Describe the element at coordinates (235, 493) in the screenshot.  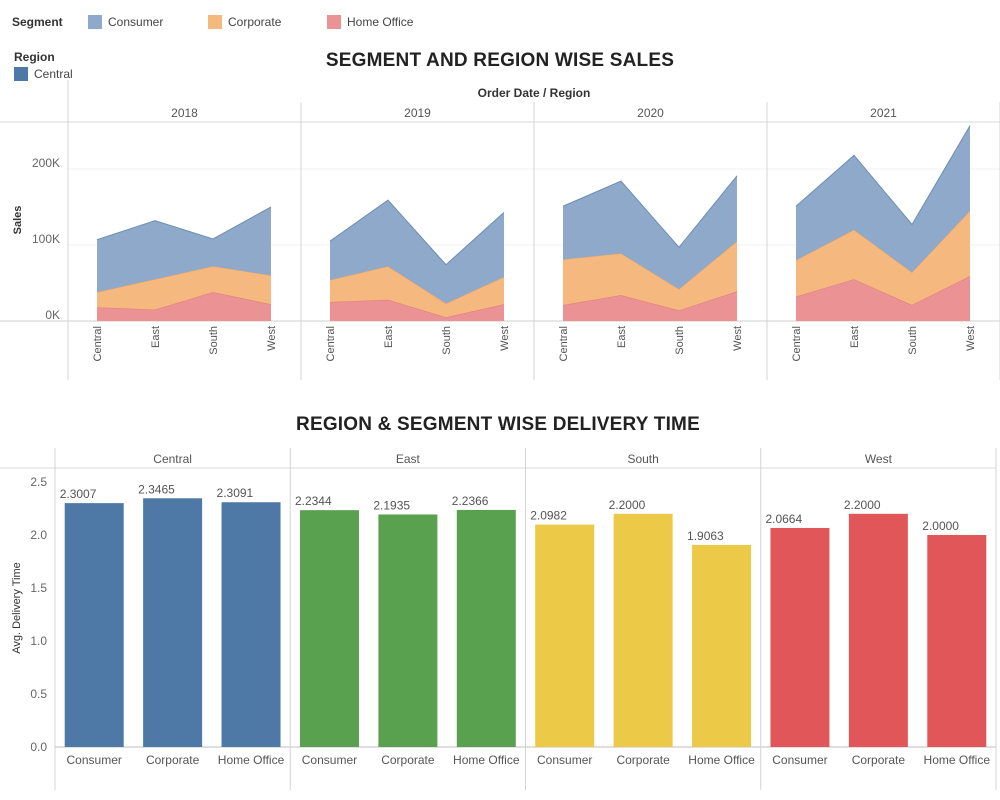
I see `bar-label-central-home-office: 2.3091` at that location.